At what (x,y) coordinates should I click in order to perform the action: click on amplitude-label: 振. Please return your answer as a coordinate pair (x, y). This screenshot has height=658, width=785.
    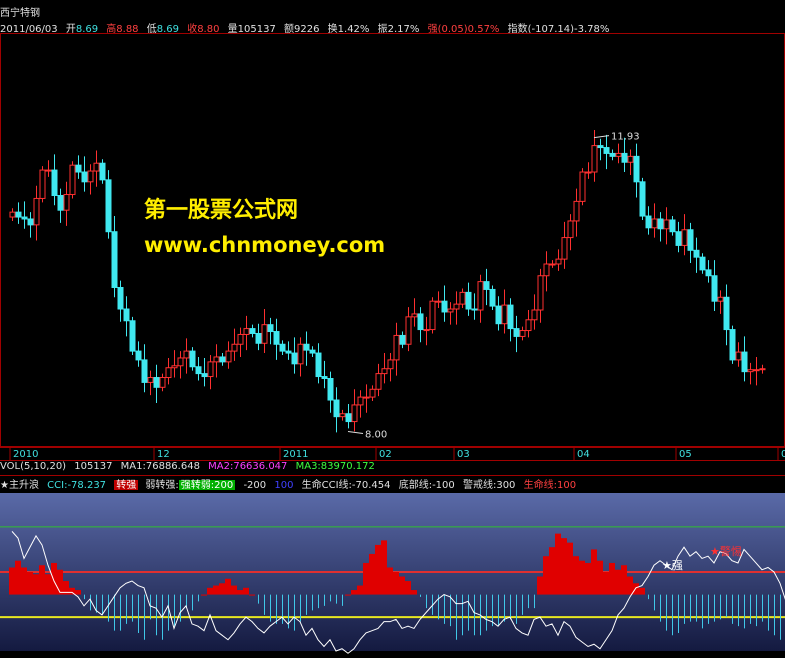
    Looking at the image, I should click on (382, 28).